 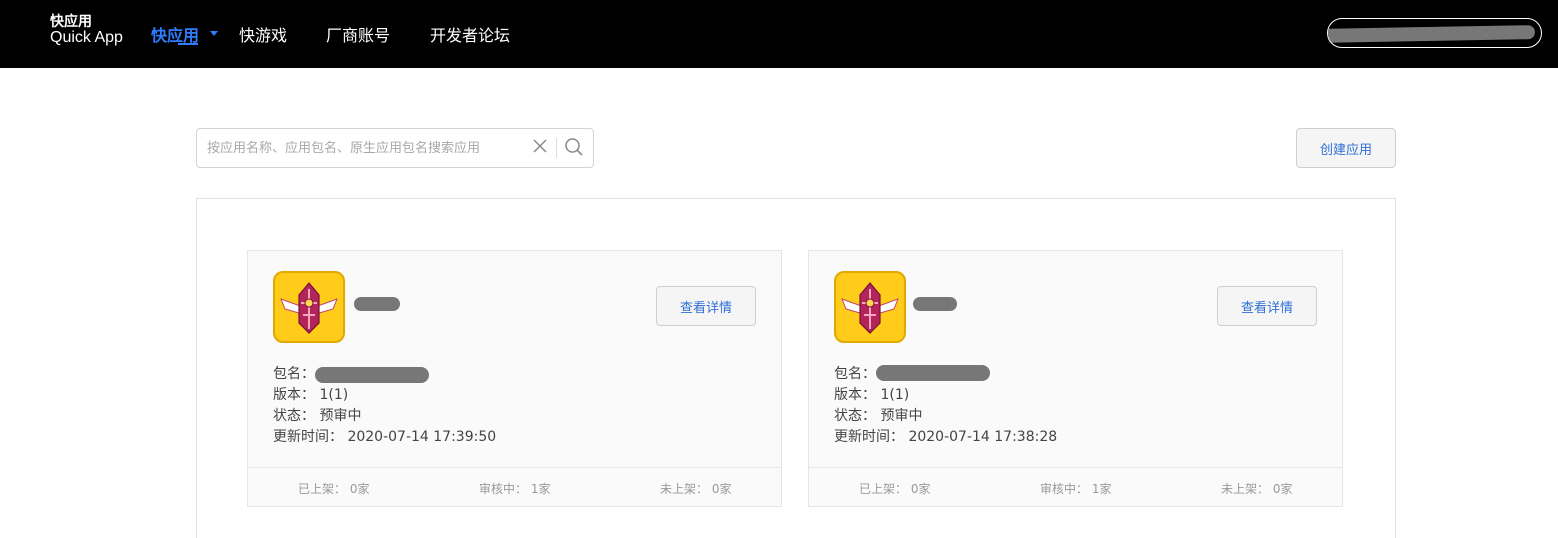 I want to click on updated-row: 更新时间： 2020-07-14 17:39:50, so click(x=384, y=437).